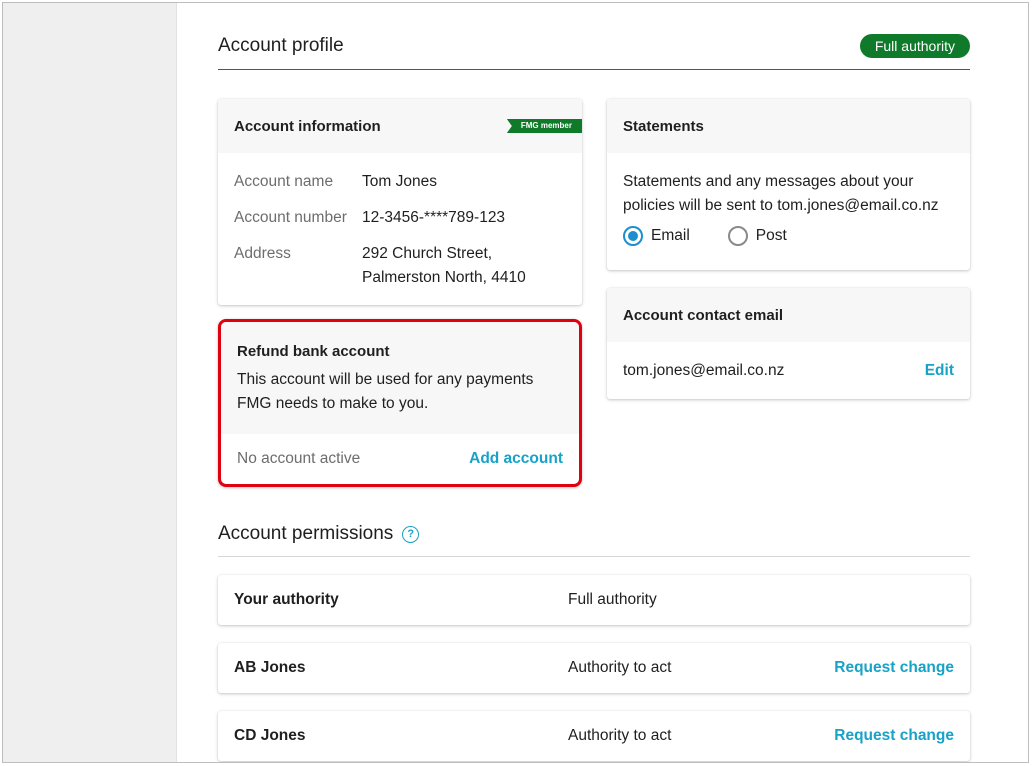 The width and height of the screenshot is (1032, 766). I want to click on refund-desc-line-2: FMG needs to make to you., so click(333, 403).